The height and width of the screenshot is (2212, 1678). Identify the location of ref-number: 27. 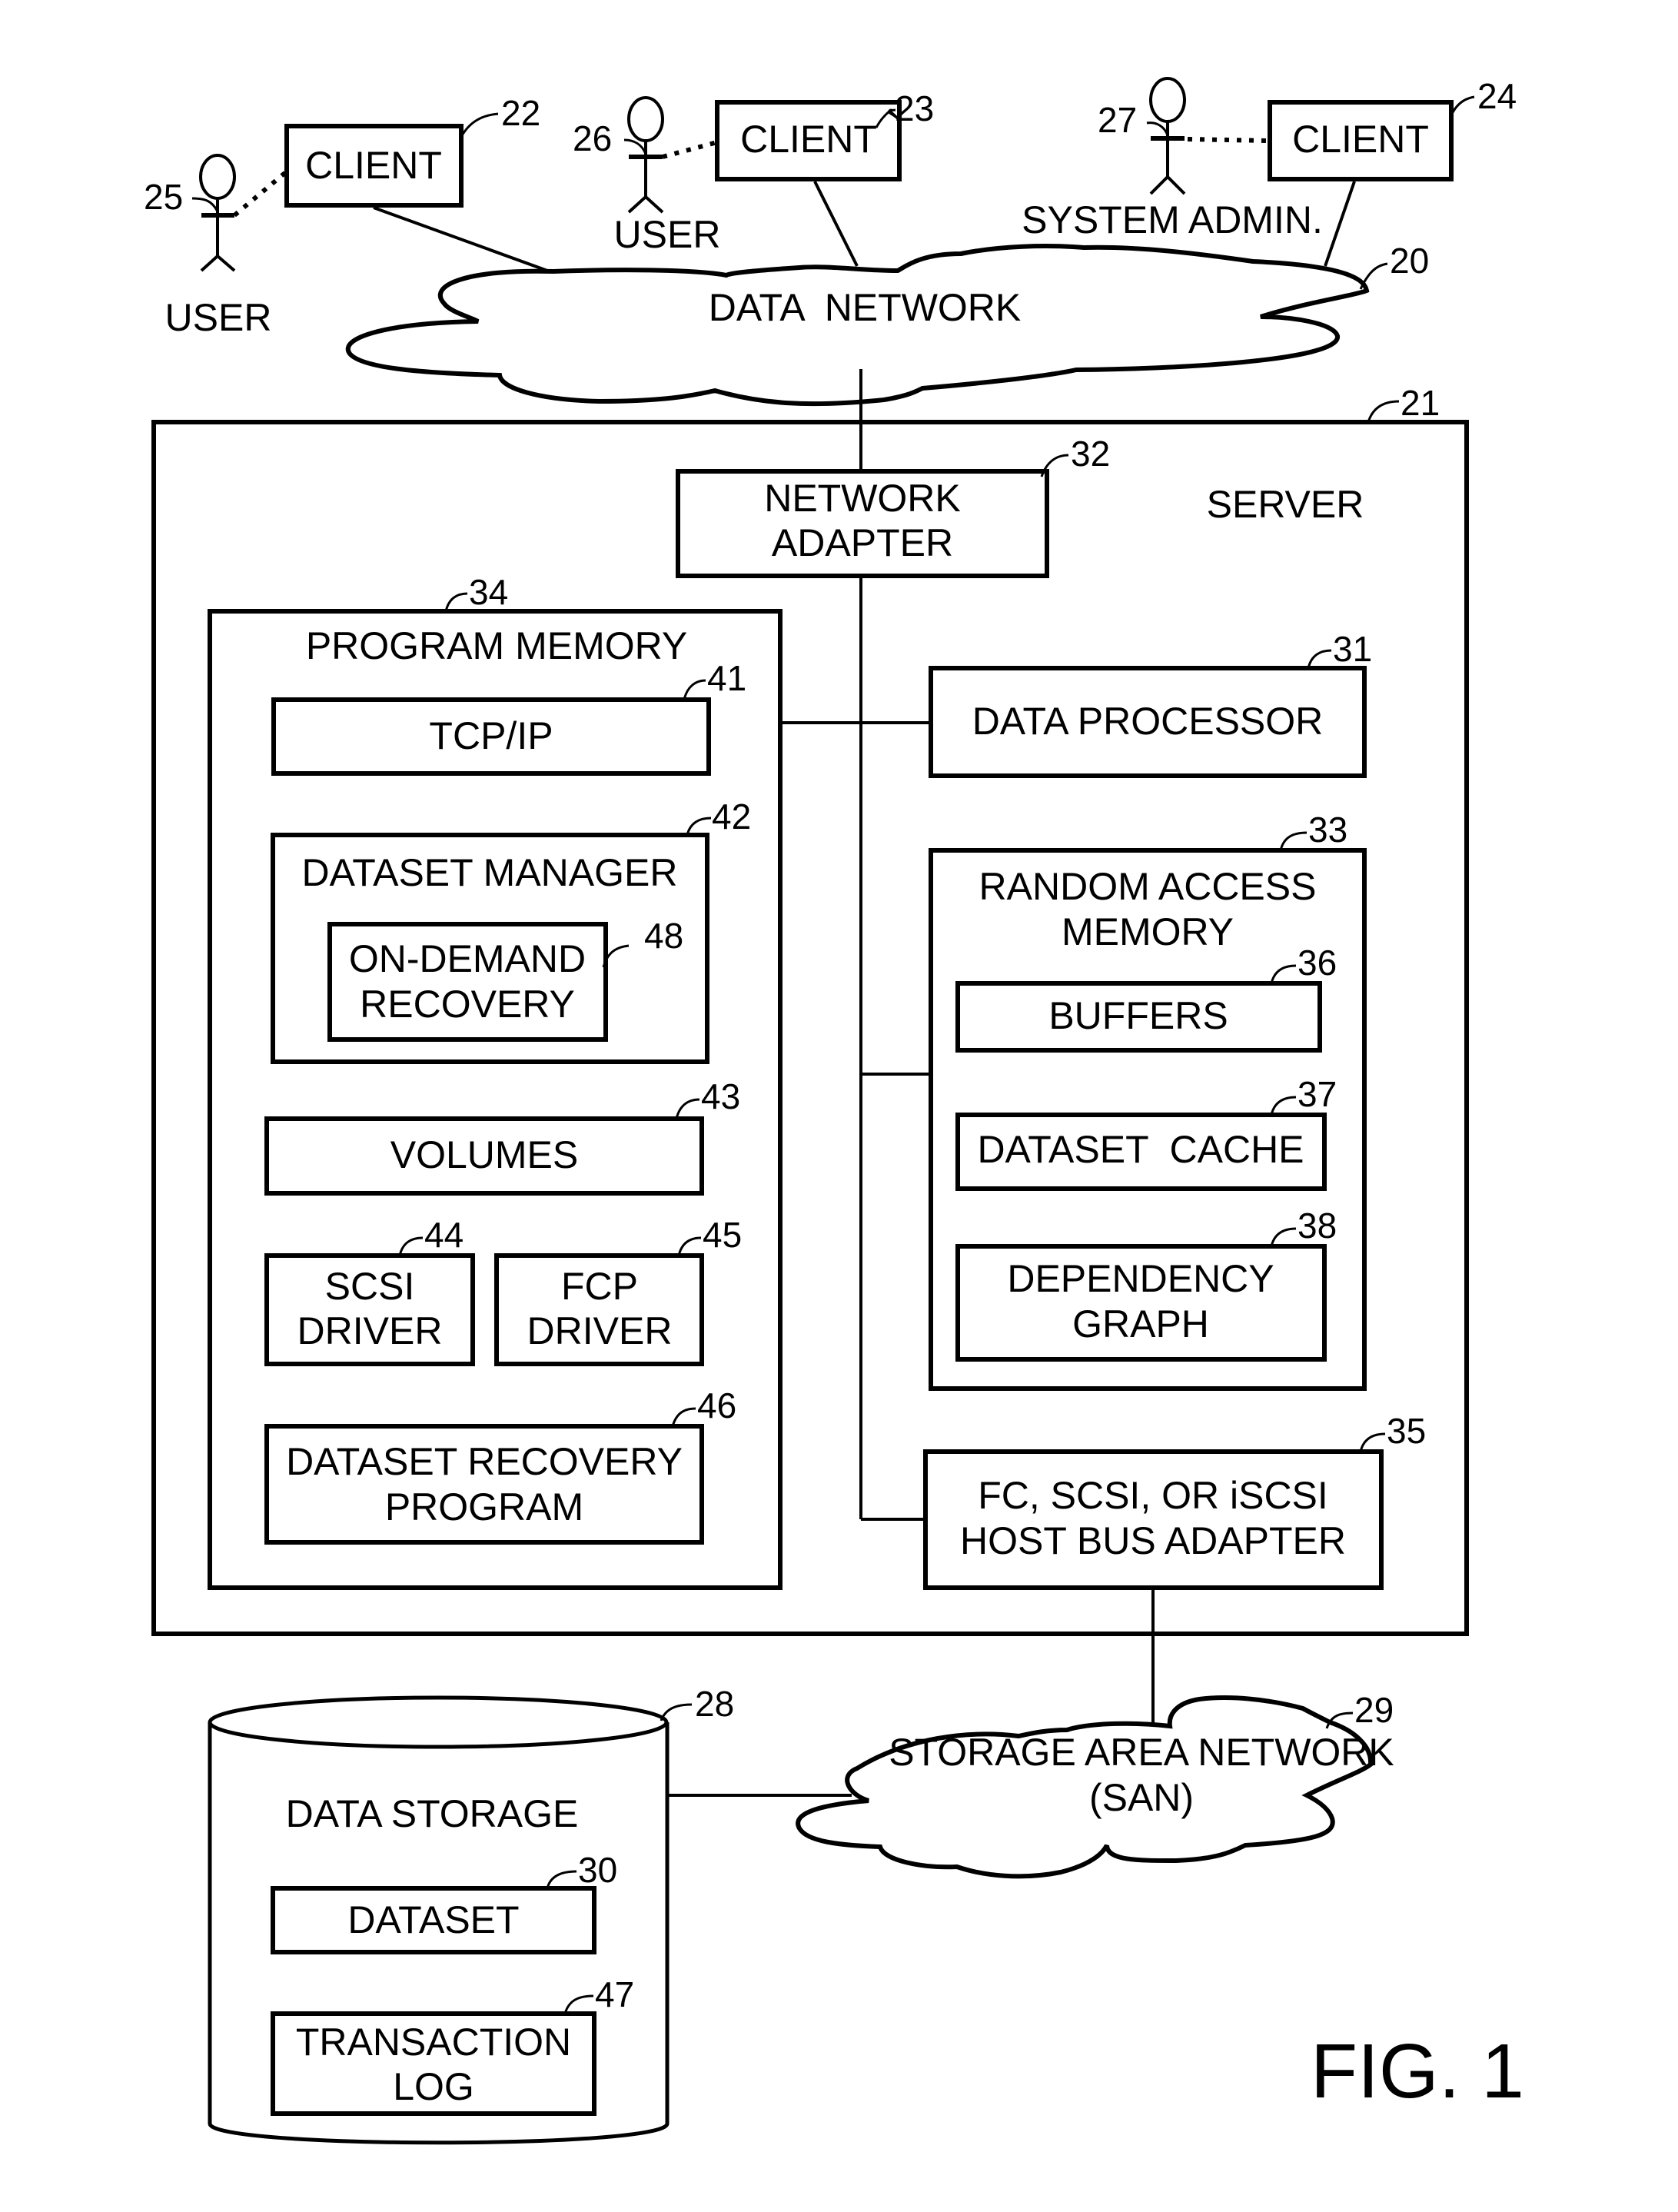
(1117, 120).